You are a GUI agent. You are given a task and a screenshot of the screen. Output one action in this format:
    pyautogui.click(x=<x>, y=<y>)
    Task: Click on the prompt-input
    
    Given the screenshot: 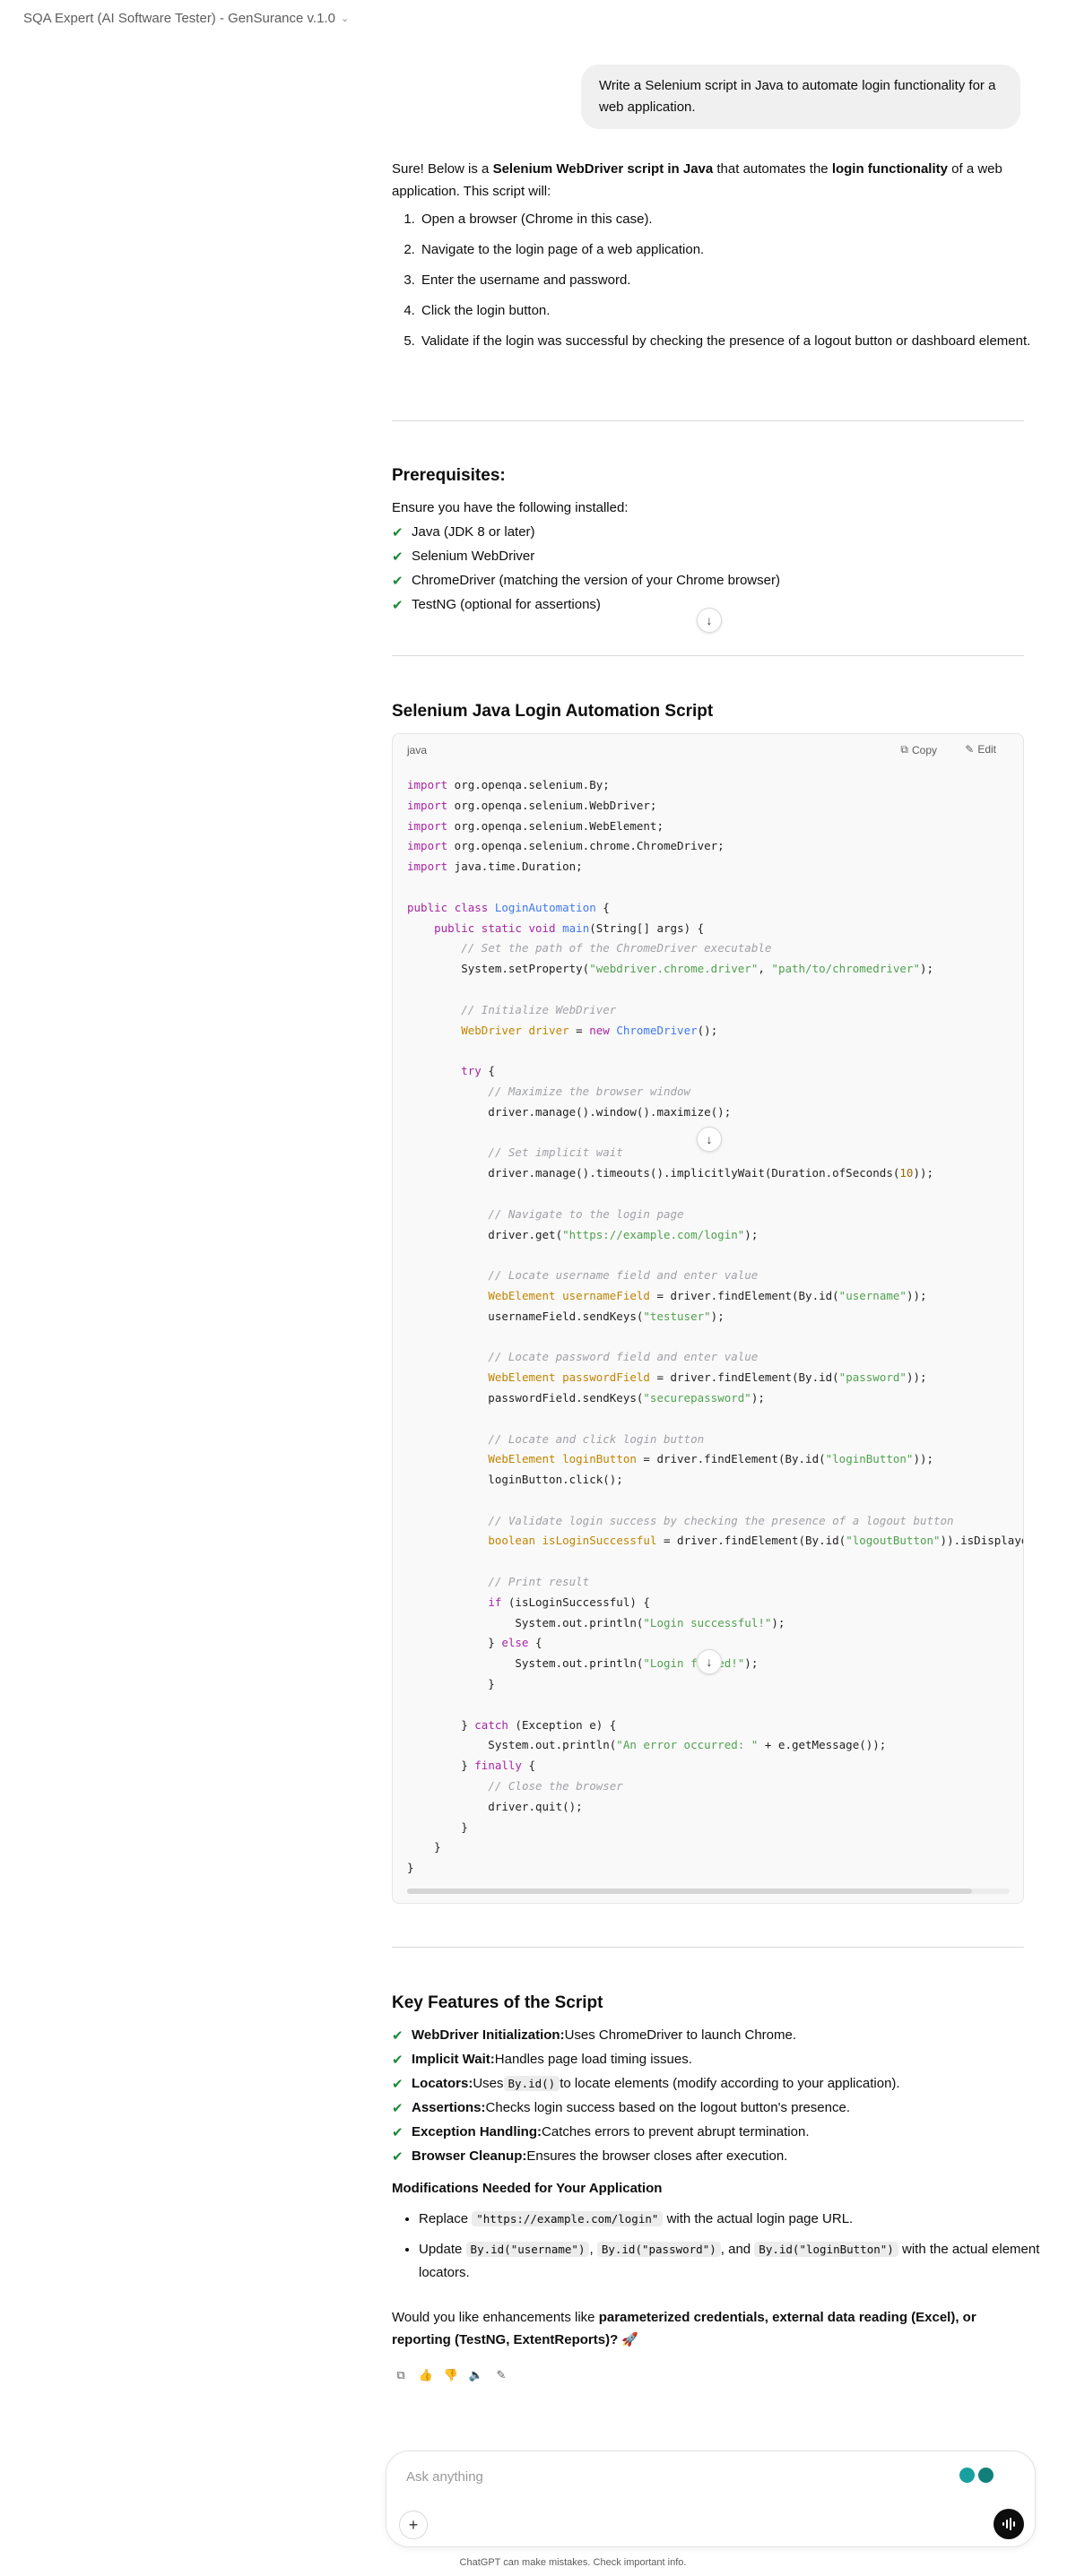 What is the action you would take?
    pyautogui.click(x=666, y=2476)
    